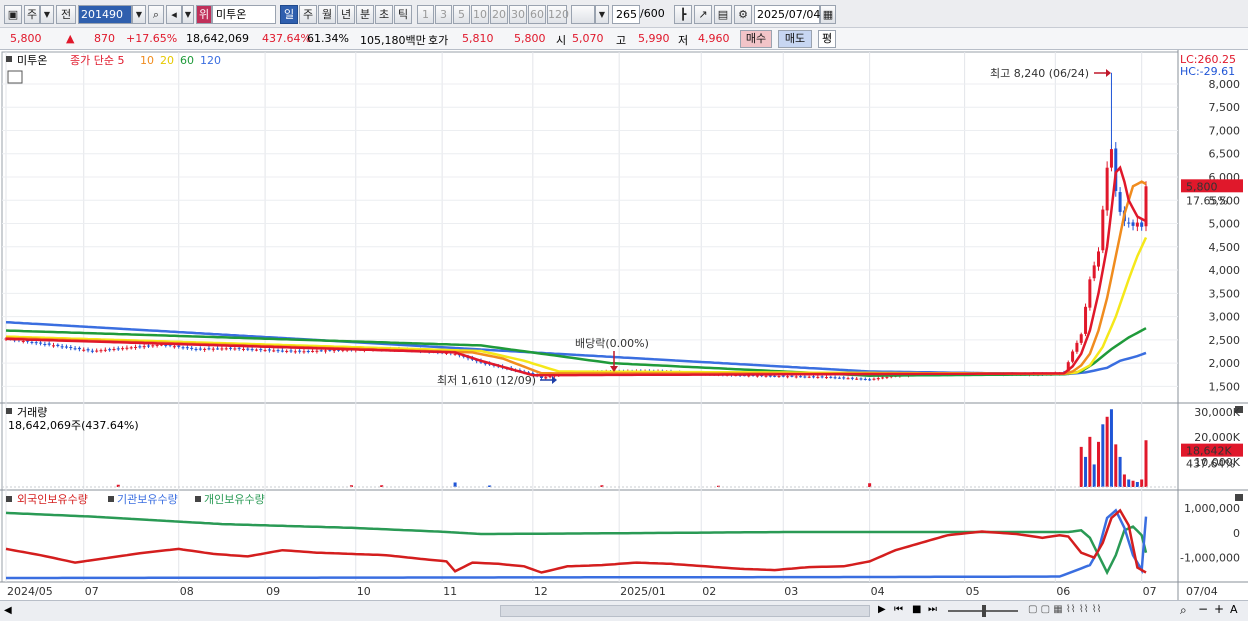 The image size is (1248, 621). Describe the element at coordinates (32, 14) in the screenshot. I see `market-type-select: 주` at that location.